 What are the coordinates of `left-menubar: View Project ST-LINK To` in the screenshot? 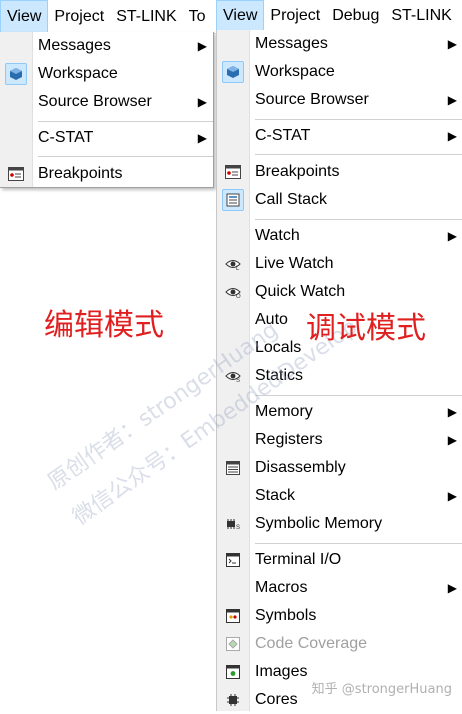 It's located at (108, 17).